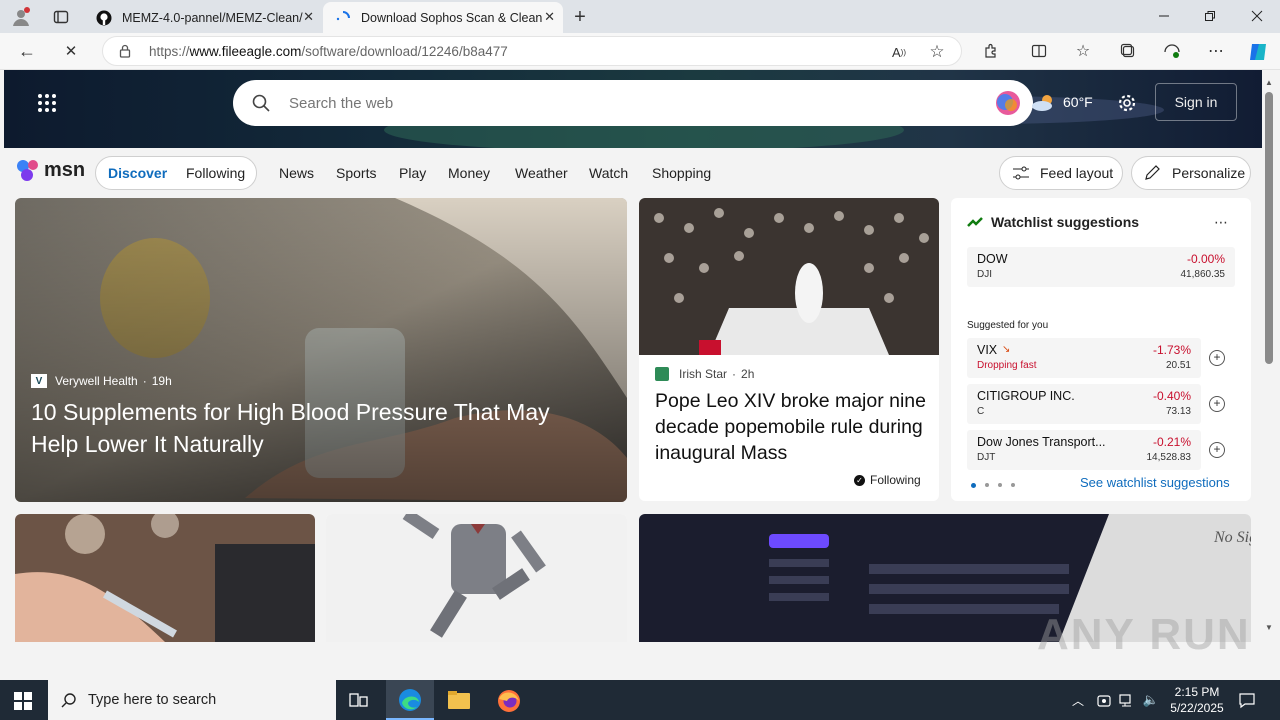  I want to click on nav-money: Money, so click(469, 173).